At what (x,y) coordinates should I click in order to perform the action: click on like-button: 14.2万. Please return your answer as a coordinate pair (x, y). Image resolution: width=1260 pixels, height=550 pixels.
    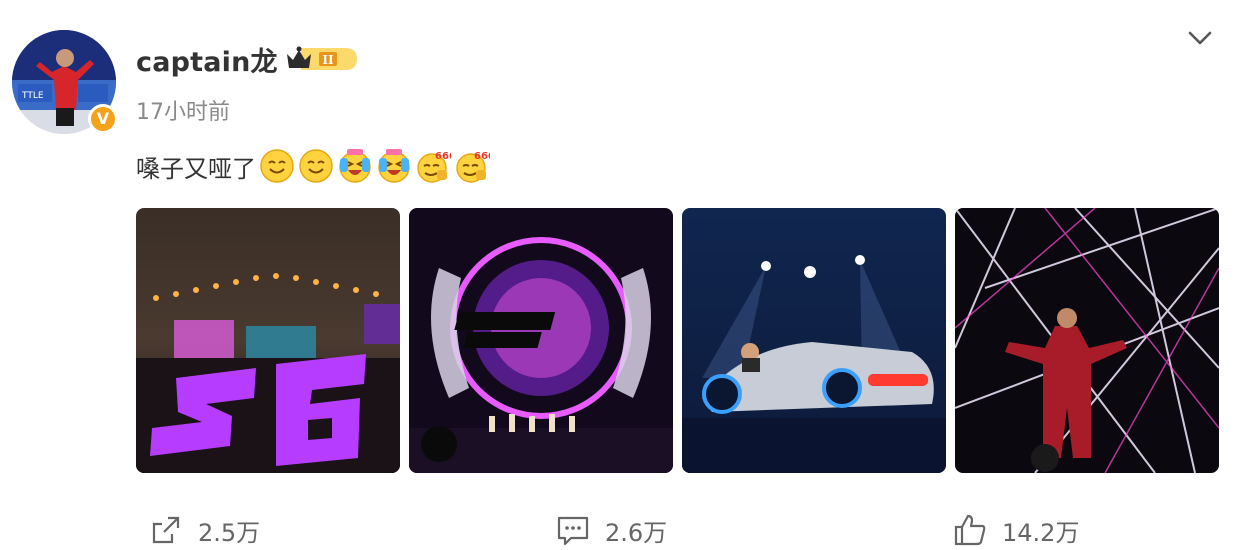
    Looking at the image, I should click on (1015, 530).